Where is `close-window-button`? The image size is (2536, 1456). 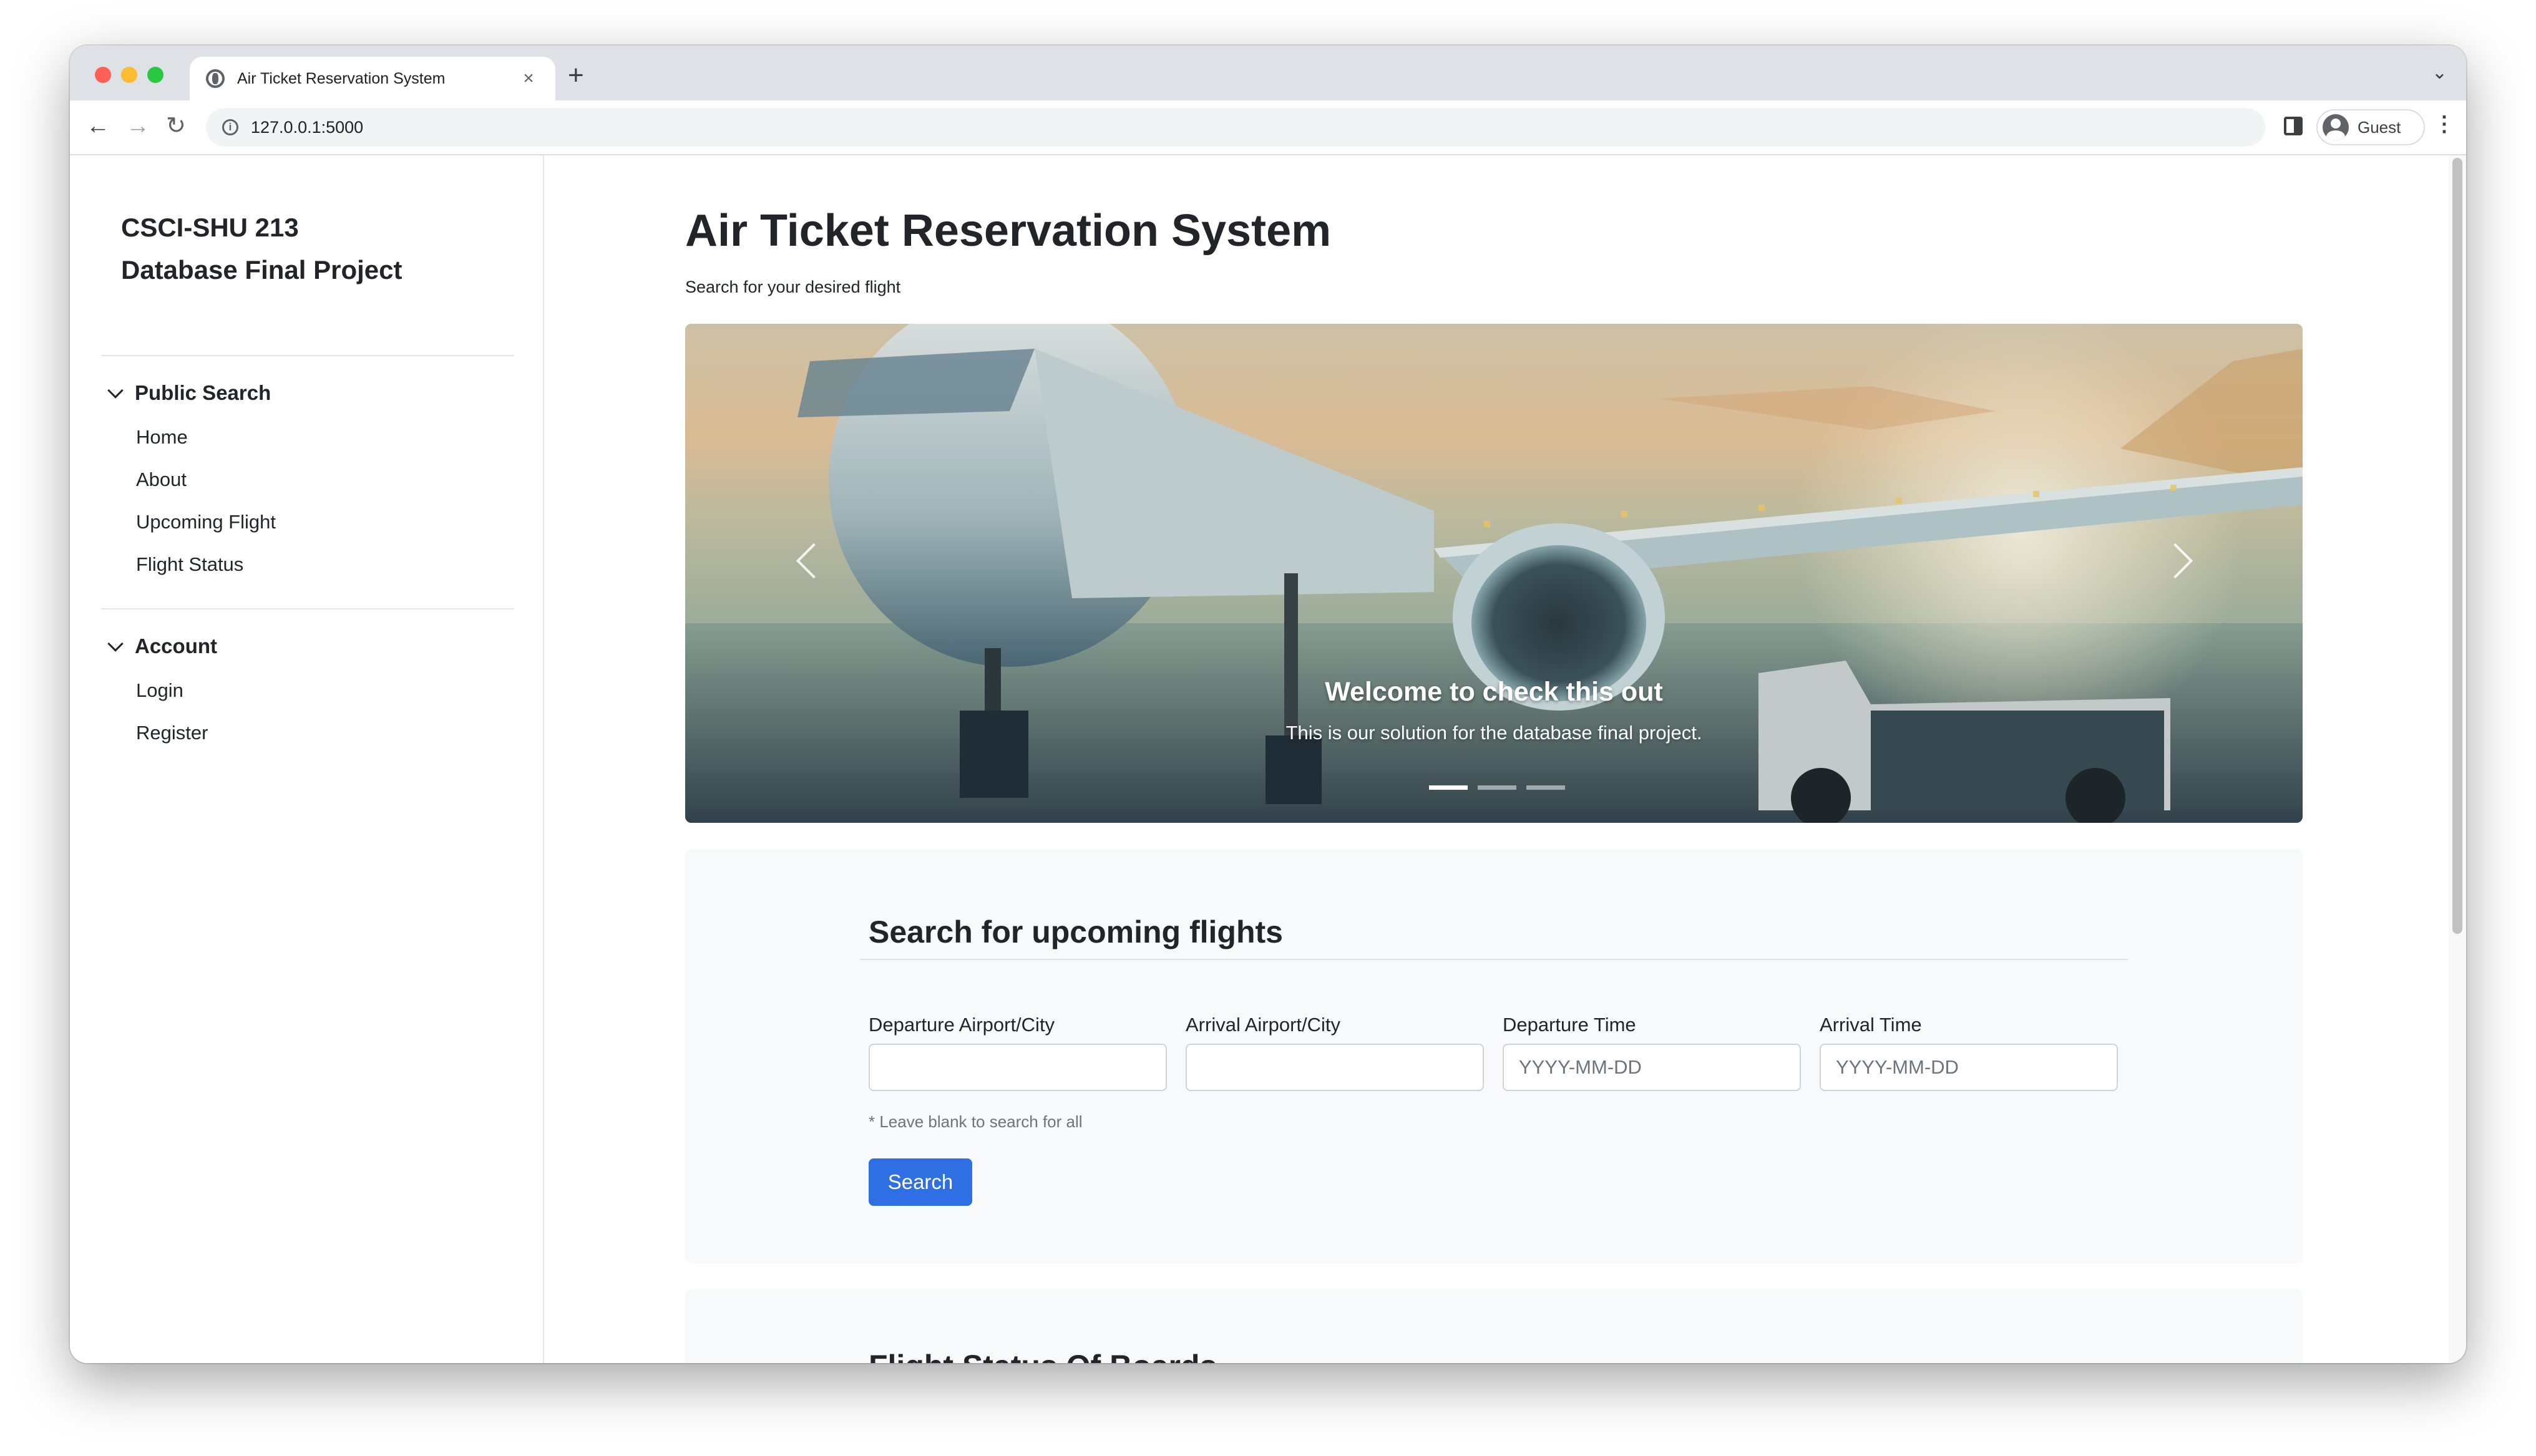
close-window-button is located at coordinates (103, 75).